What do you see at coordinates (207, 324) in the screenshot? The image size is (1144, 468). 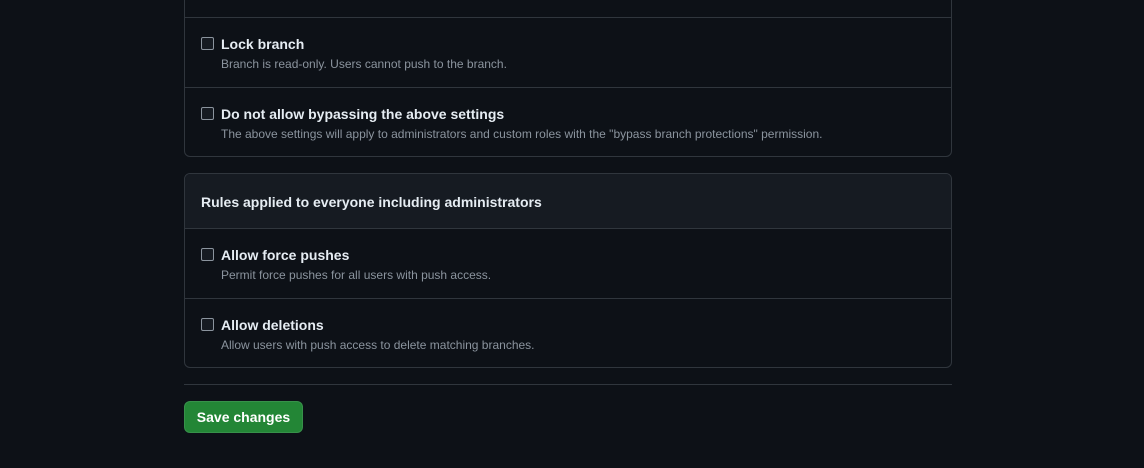 I see `deletions-checkbox` at bounding box center [207, 324].